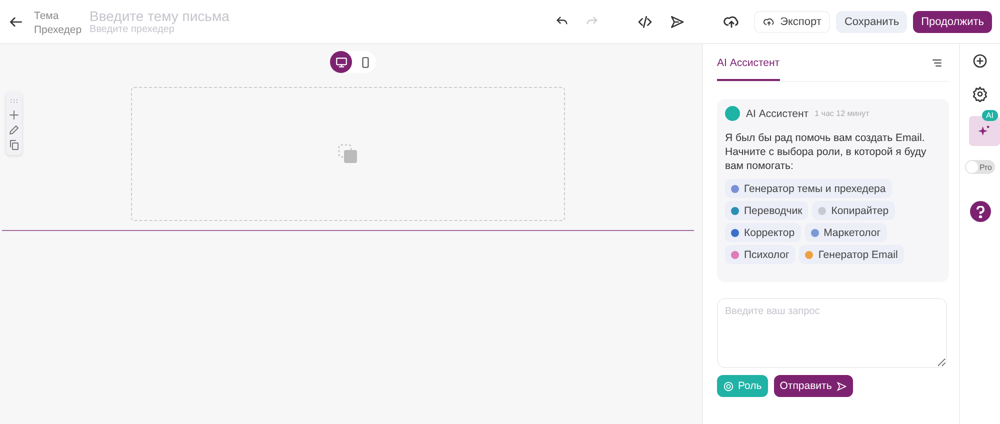 The width and height of the screenshot is (1000, 424). I want to click on preheader-field: Введите прехедер, so click(190, 29).